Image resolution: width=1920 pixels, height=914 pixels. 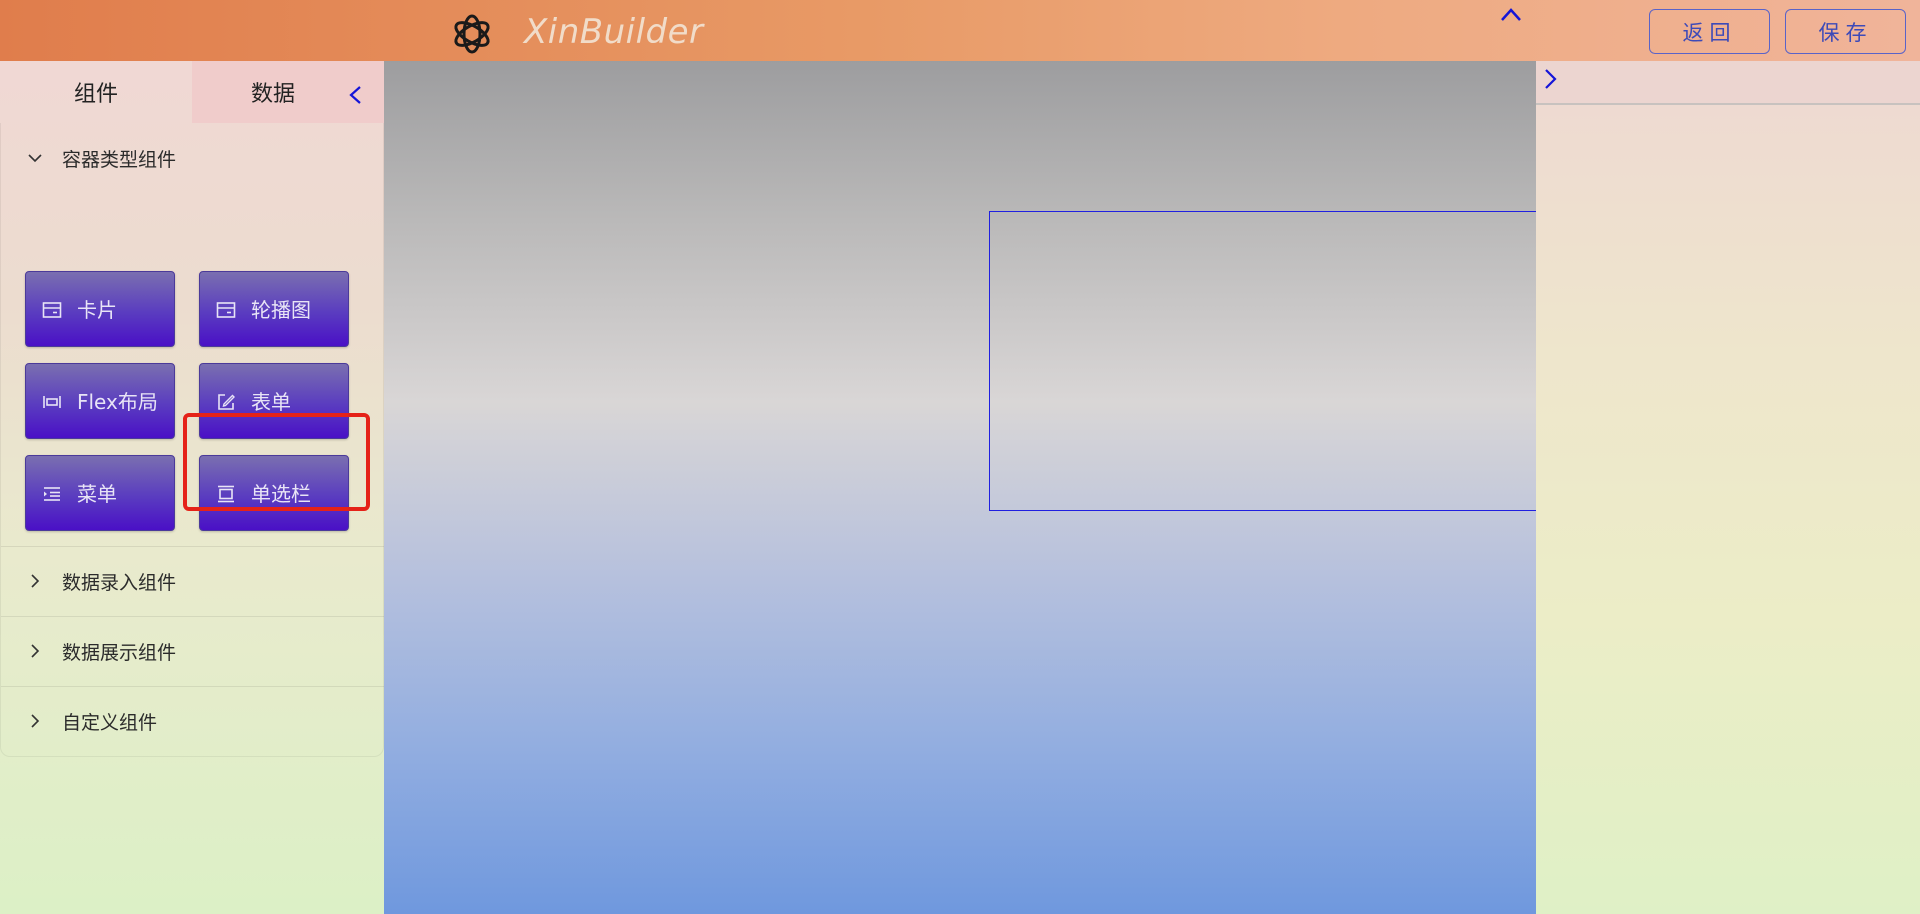 I want to click on chevron-left-icon, so click(x=355, y=95).